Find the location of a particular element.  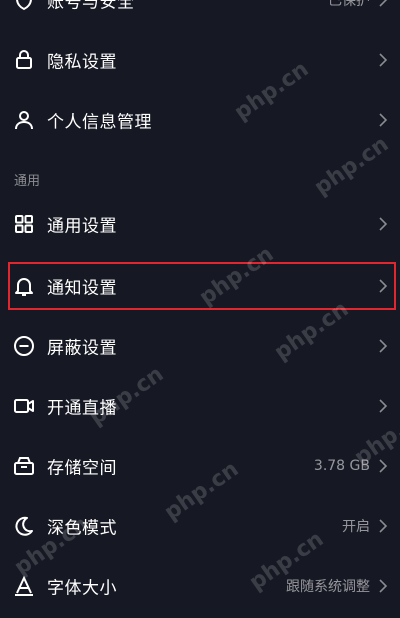

settings-row-font-size: 字体大小 跟随系统调整 is located at coordinates (200, 586).